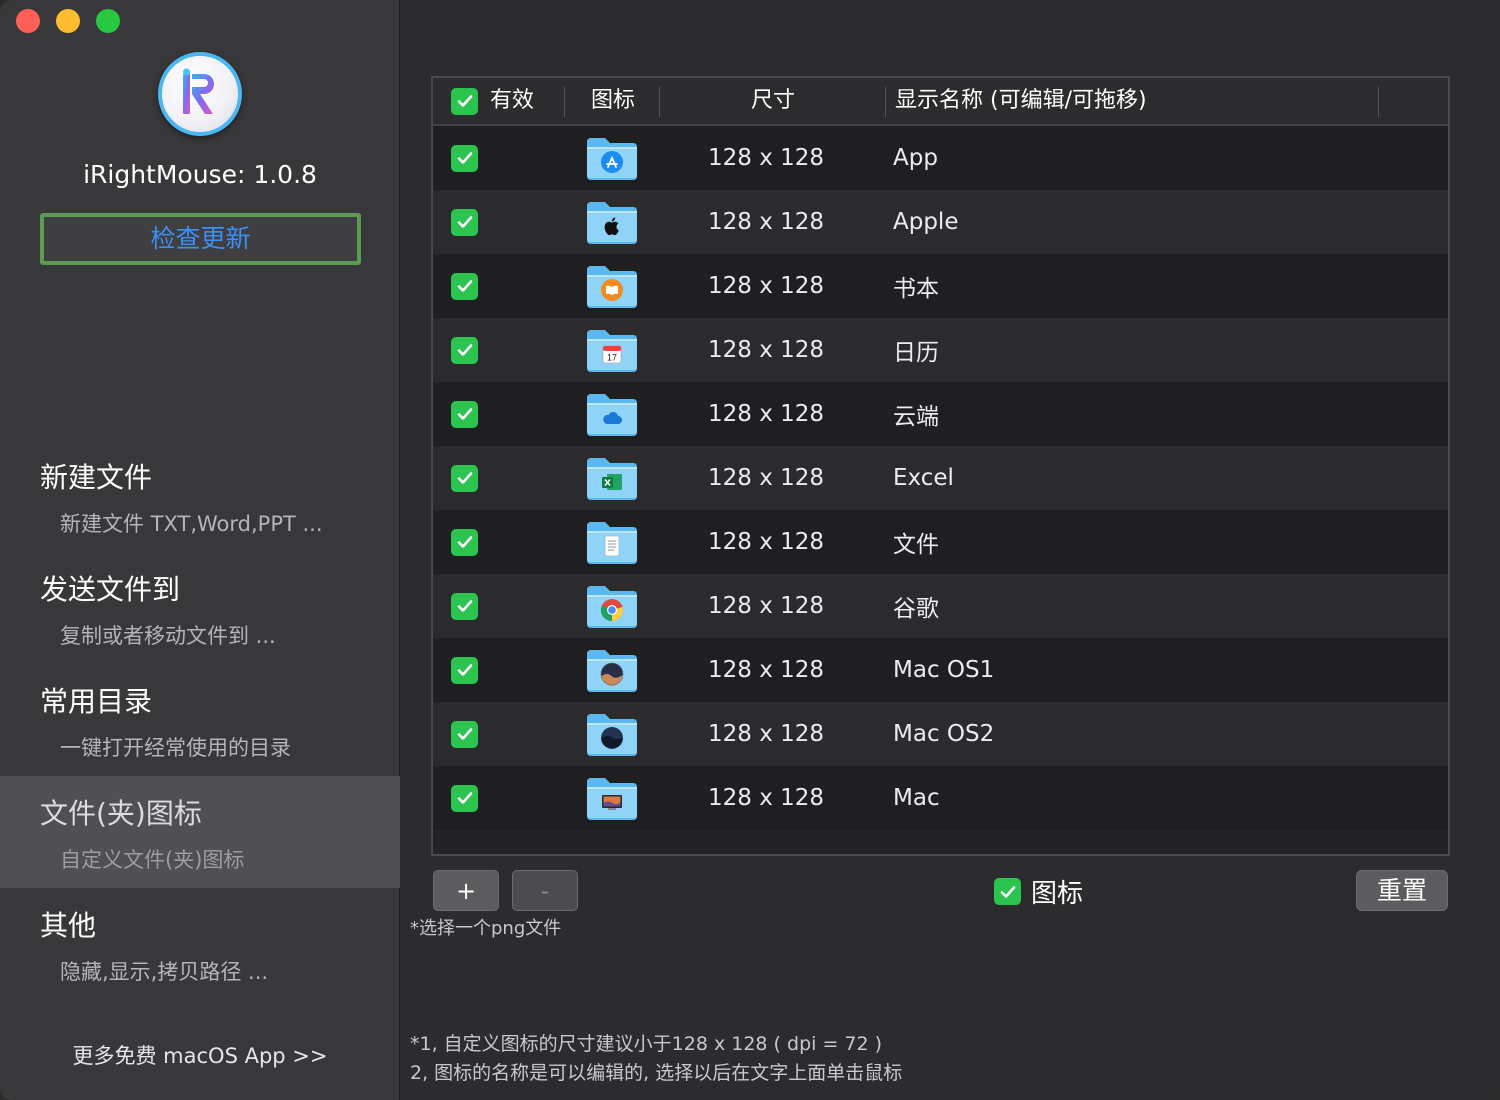  I want to click on png-hint-text: *选择一个png文件, so click(486, 928).